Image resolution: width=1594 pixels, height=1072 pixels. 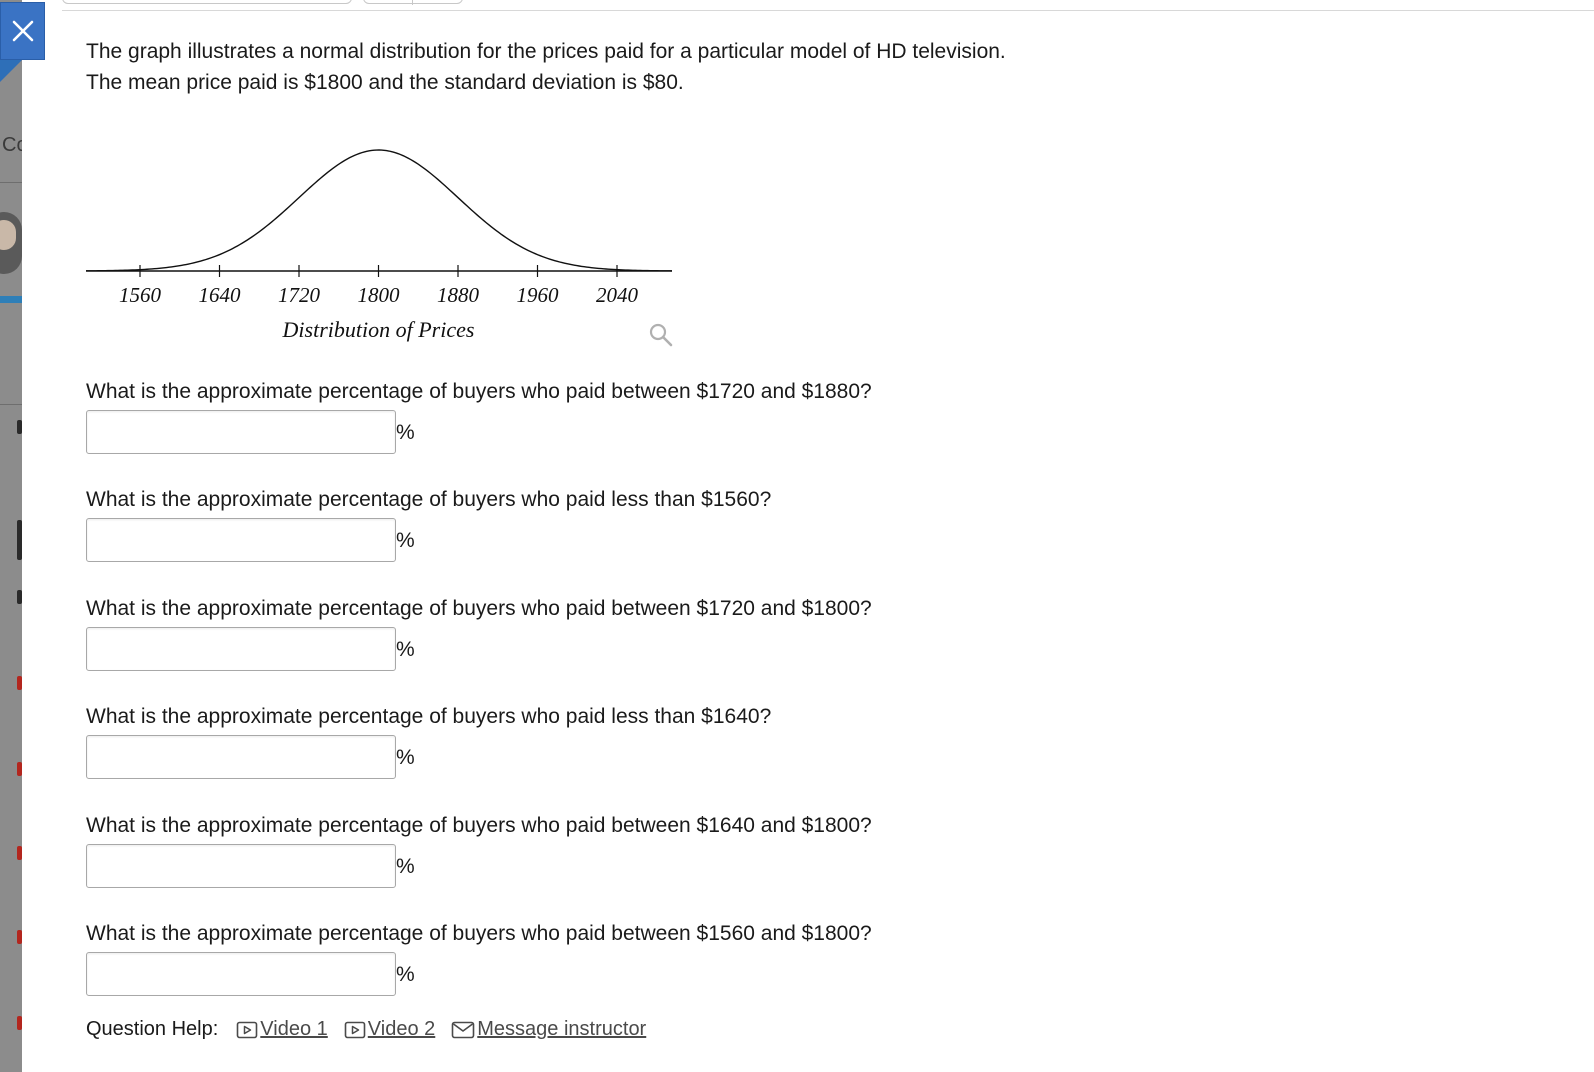 What do you see at coordinates (207, 2) in the screenshot?
I see `top-toolbar-field` at bounding box center [207, 2].